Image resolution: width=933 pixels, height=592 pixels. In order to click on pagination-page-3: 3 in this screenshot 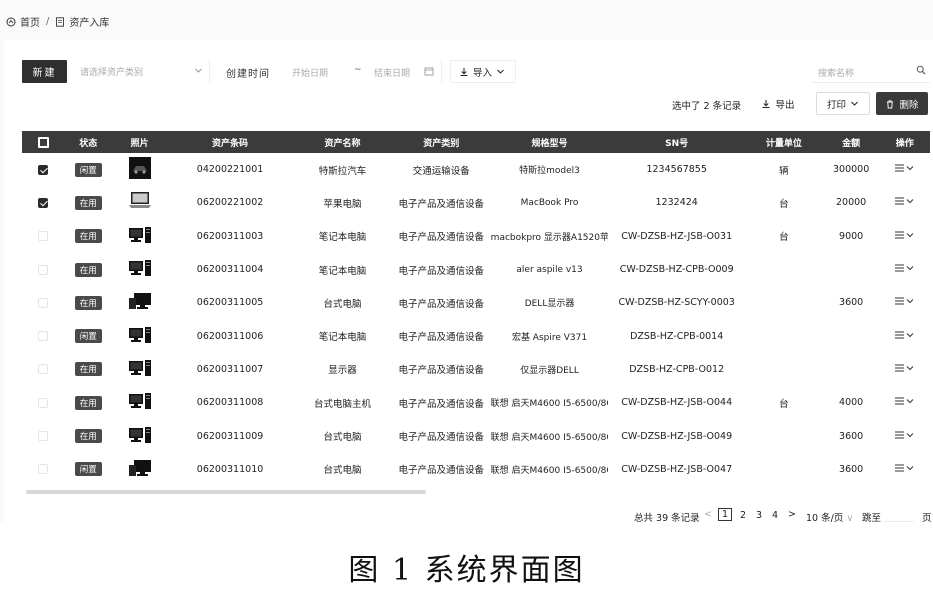, I will do `click(759, 515)`.